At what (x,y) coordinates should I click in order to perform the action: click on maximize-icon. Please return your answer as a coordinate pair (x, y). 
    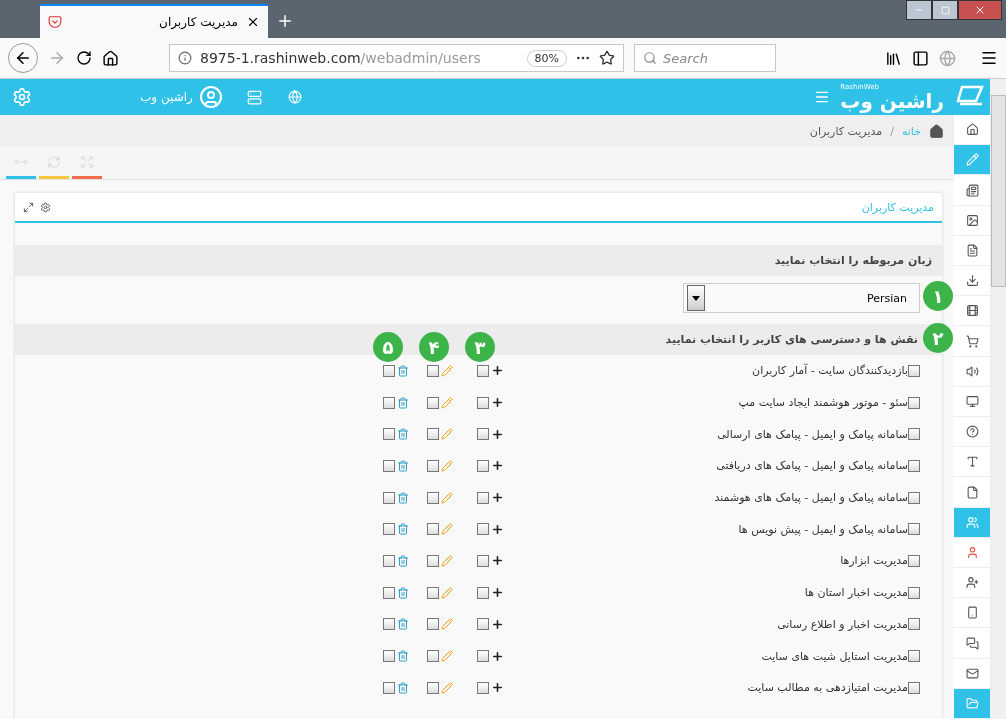
    Looking at the image, I should click on (945, 10).